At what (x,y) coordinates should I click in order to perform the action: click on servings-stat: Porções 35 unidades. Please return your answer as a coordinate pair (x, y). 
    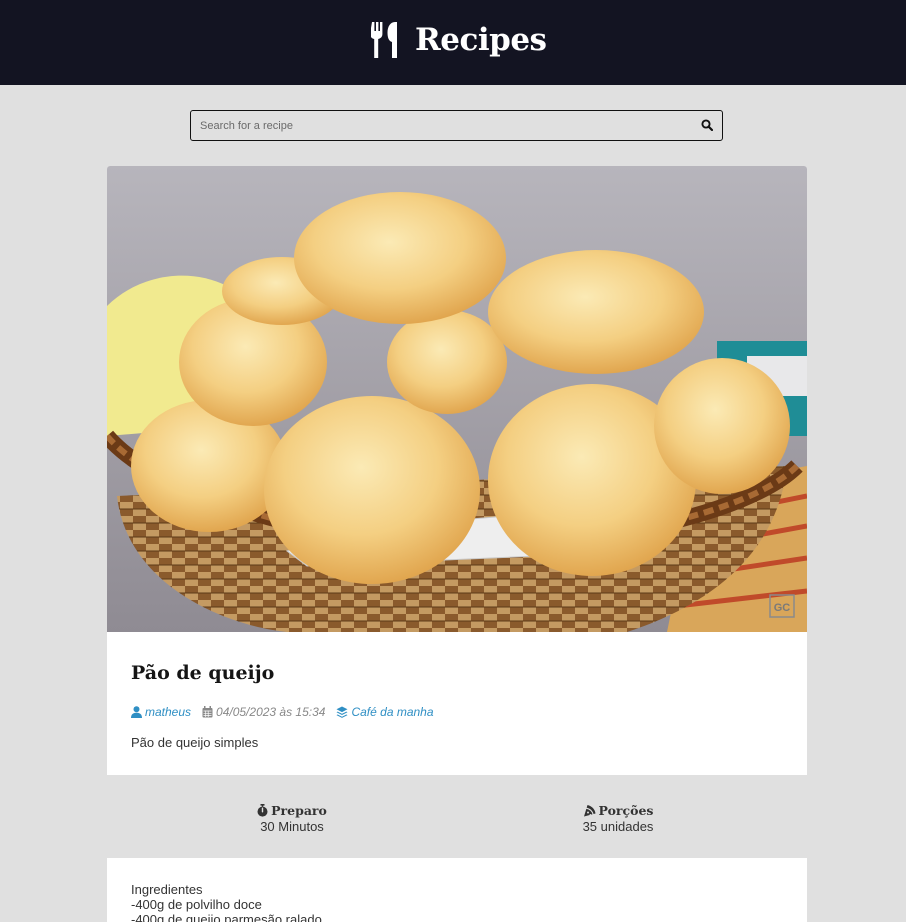
    Looking at the image, I should click on (618, 818).